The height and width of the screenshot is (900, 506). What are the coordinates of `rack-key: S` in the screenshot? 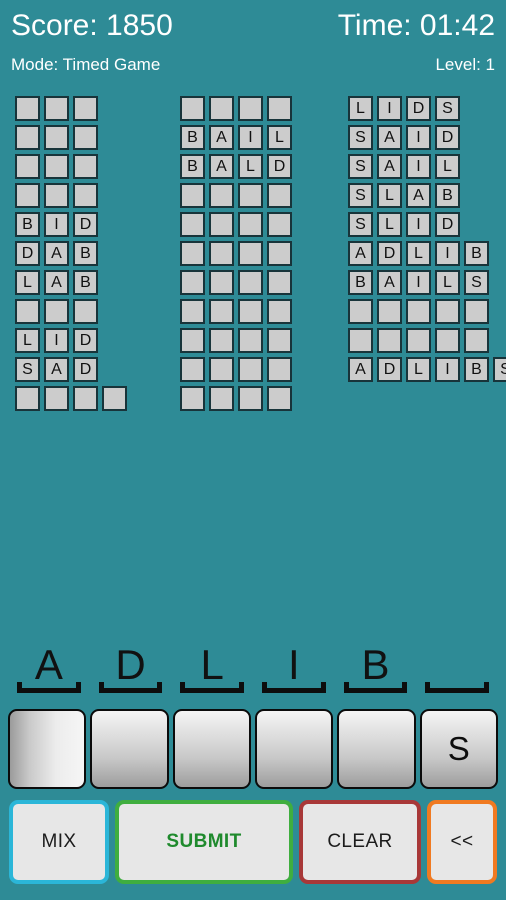 It's located at (458, 749).